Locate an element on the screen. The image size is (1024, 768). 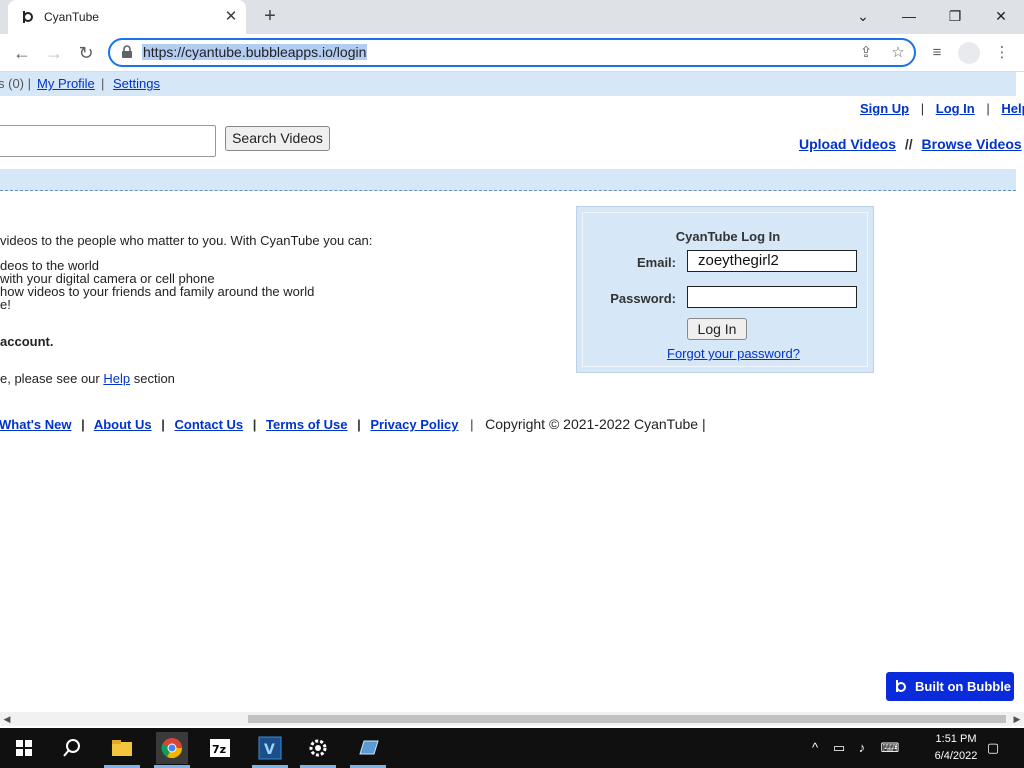
log-in-link: Log In is located at coordinates (955, 108).